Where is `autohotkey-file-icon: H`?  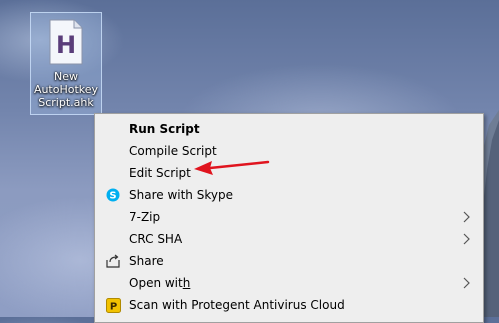
autohotkey-file-icon: H is located at coordinates (66, 42).